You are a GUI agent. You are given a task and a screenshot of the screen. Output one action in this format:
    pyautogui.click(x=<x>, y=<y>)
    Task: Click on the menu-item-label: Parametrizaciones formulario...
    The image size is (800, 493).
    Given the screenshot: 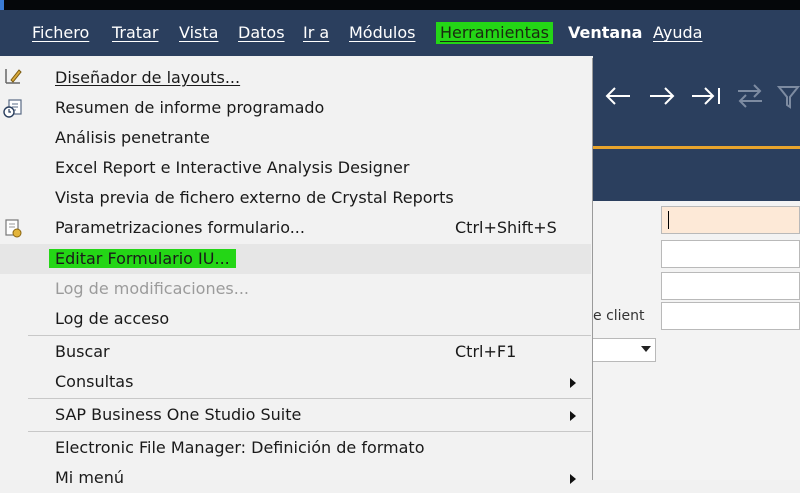 What is the action you would take?
    pyautogui.click(x=180, y=227)
    